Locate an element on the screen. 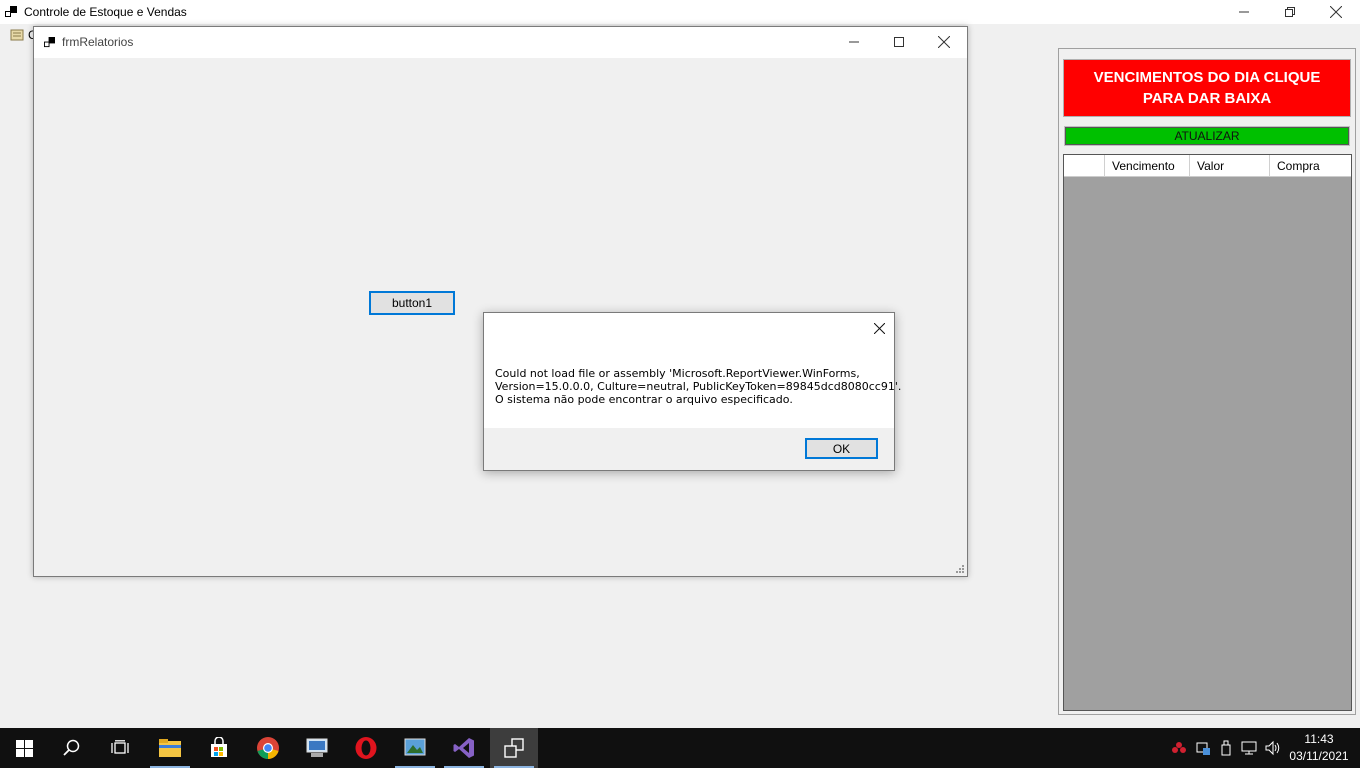 The image size is (1360, 768). restore-button is located at coordinates (1290, 12).